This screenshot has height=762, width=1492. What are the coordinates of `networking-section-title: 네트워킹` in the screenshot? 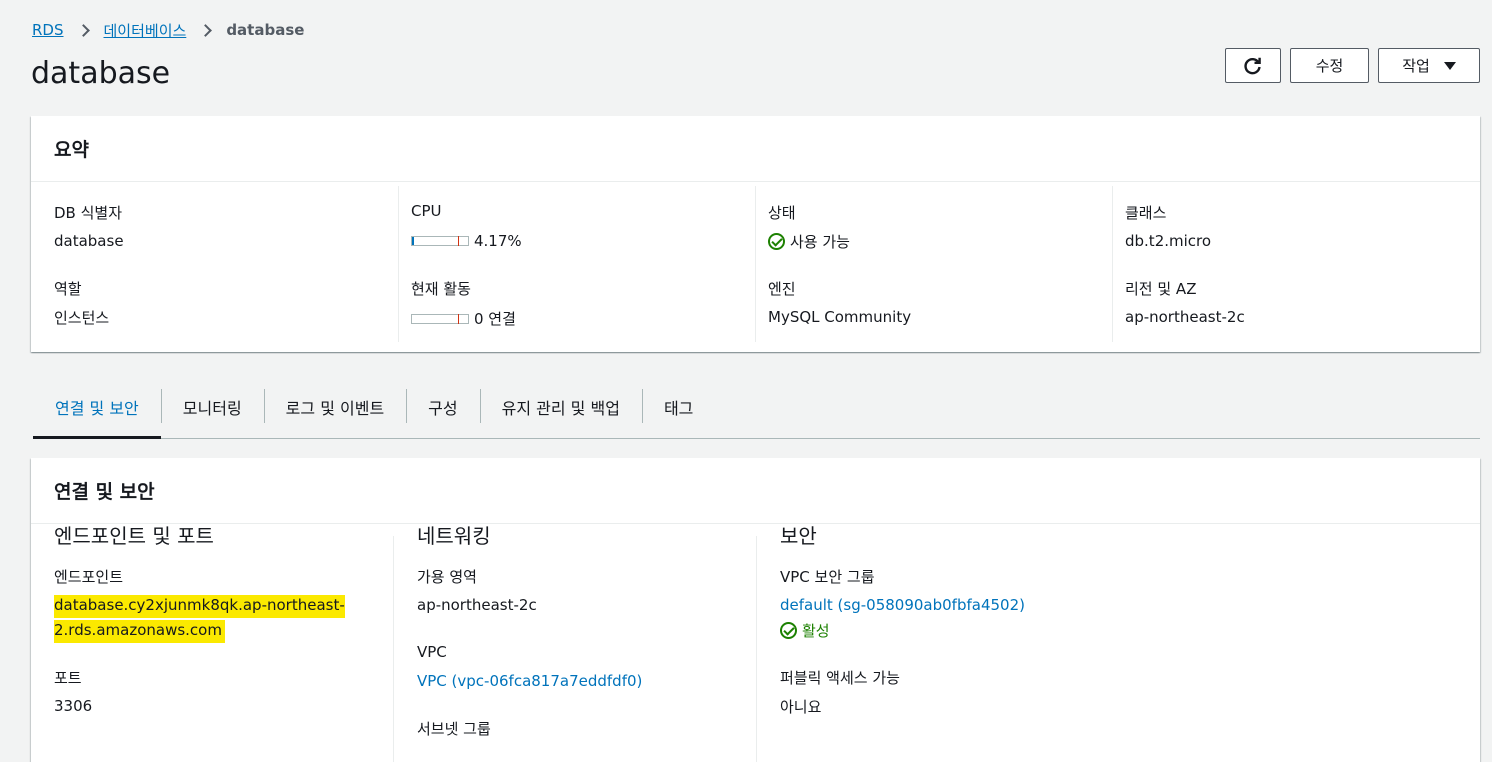 It's located at (454, 536).